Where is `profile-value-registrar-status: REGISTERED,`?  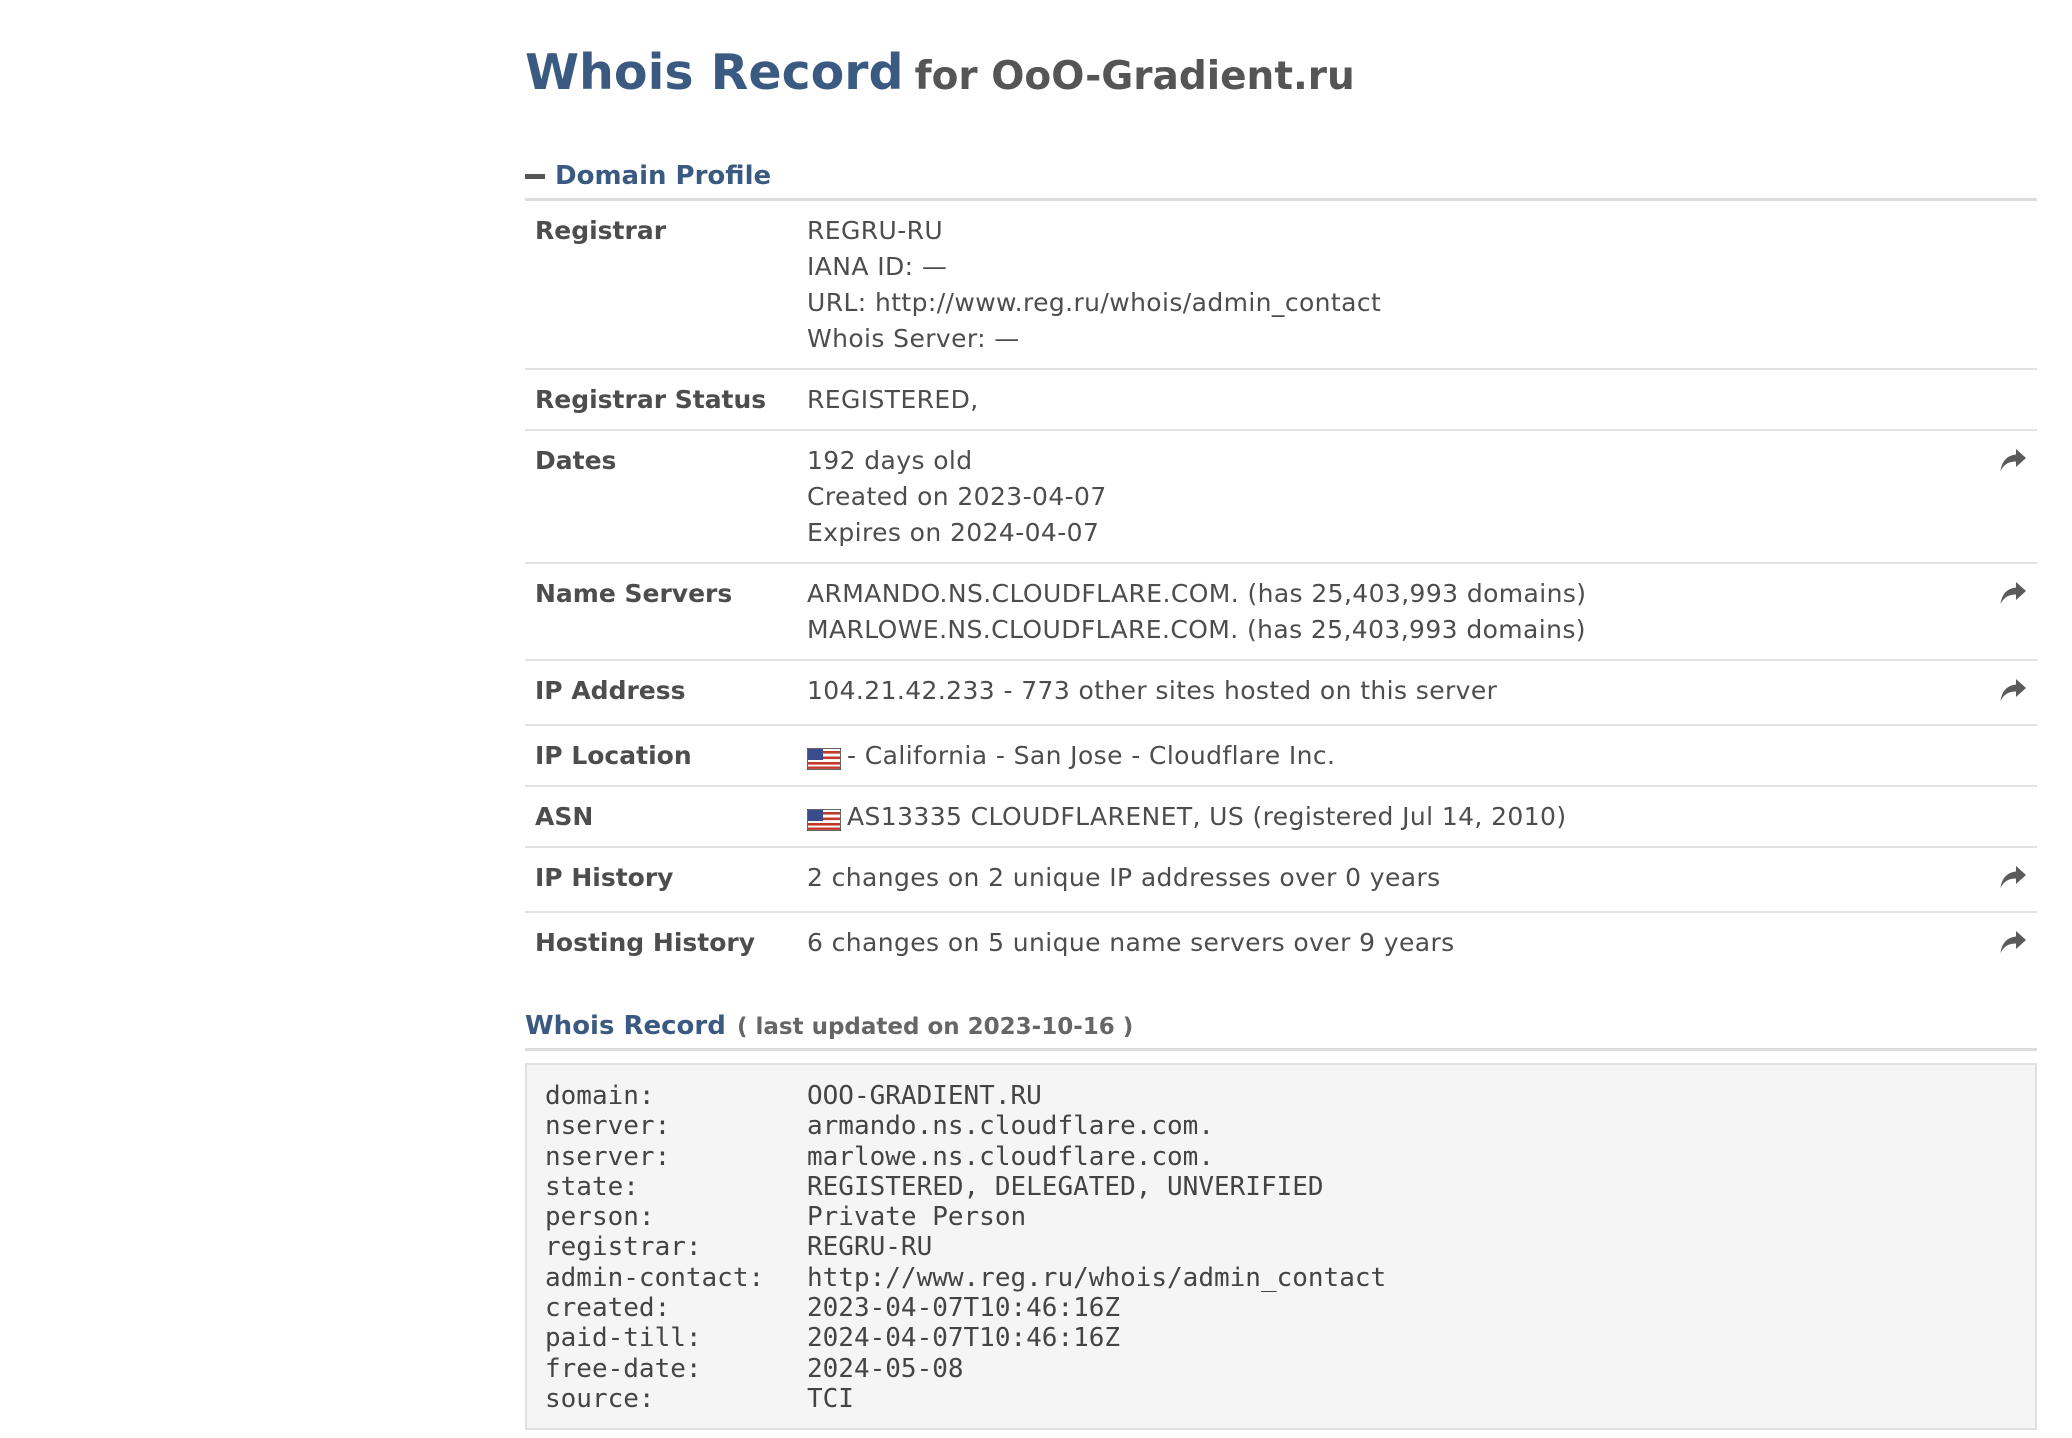 profile-value-registrar-status: REGISTERED, is located at coordinates (1387, 400).